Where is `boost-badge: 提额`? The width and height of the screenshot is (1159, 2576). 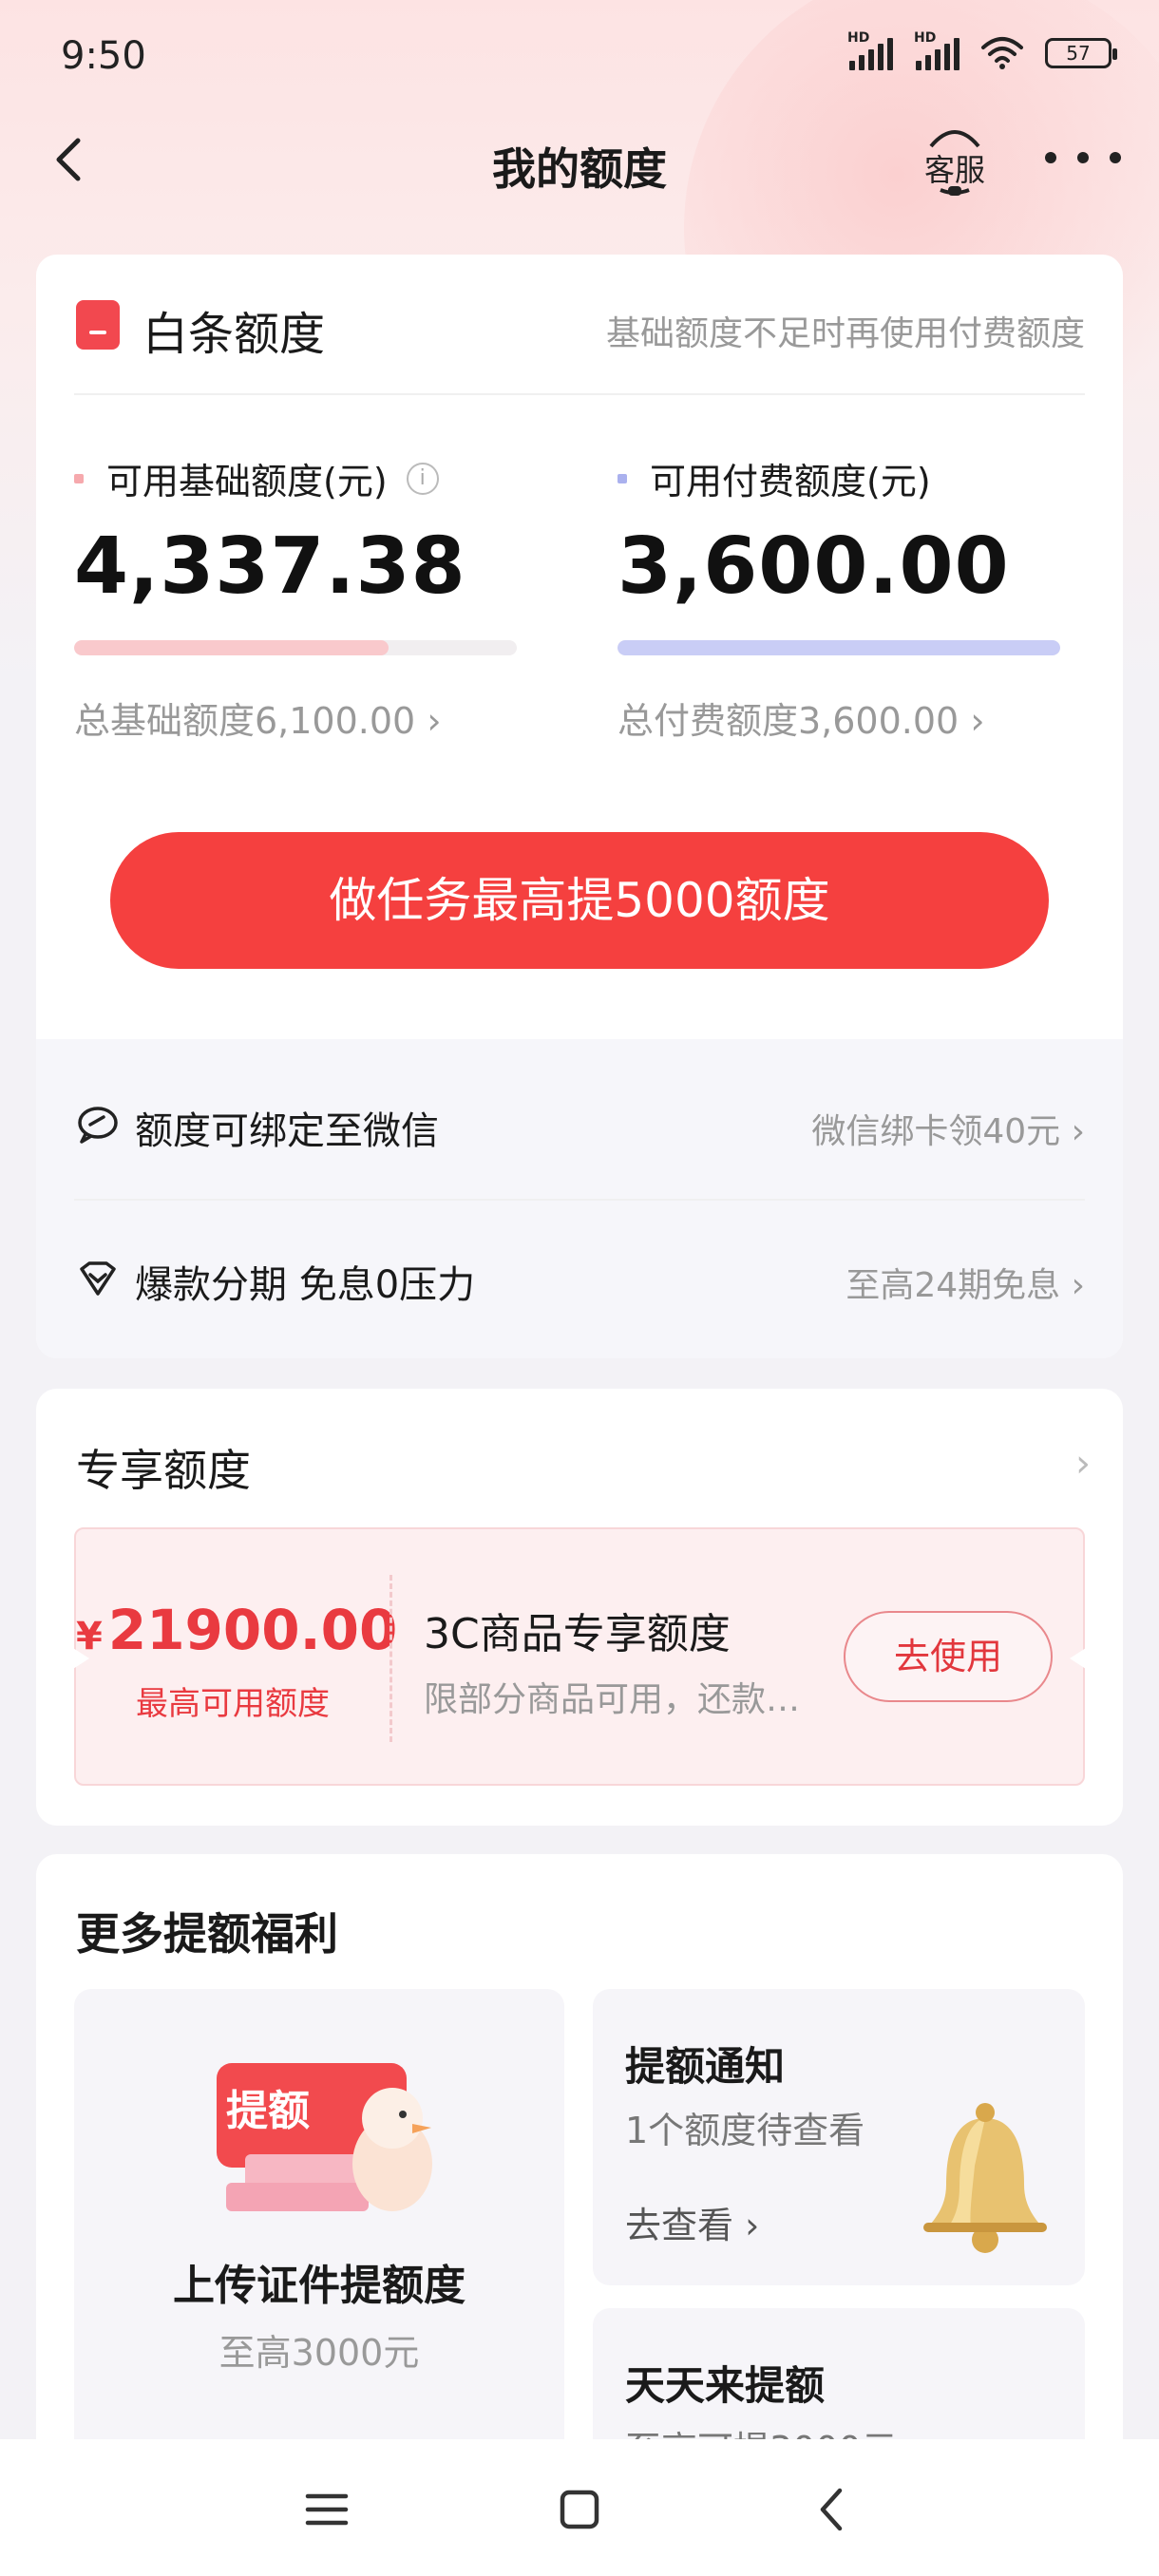
boost-badge: 提额 is located at coordinates (268, 2111).